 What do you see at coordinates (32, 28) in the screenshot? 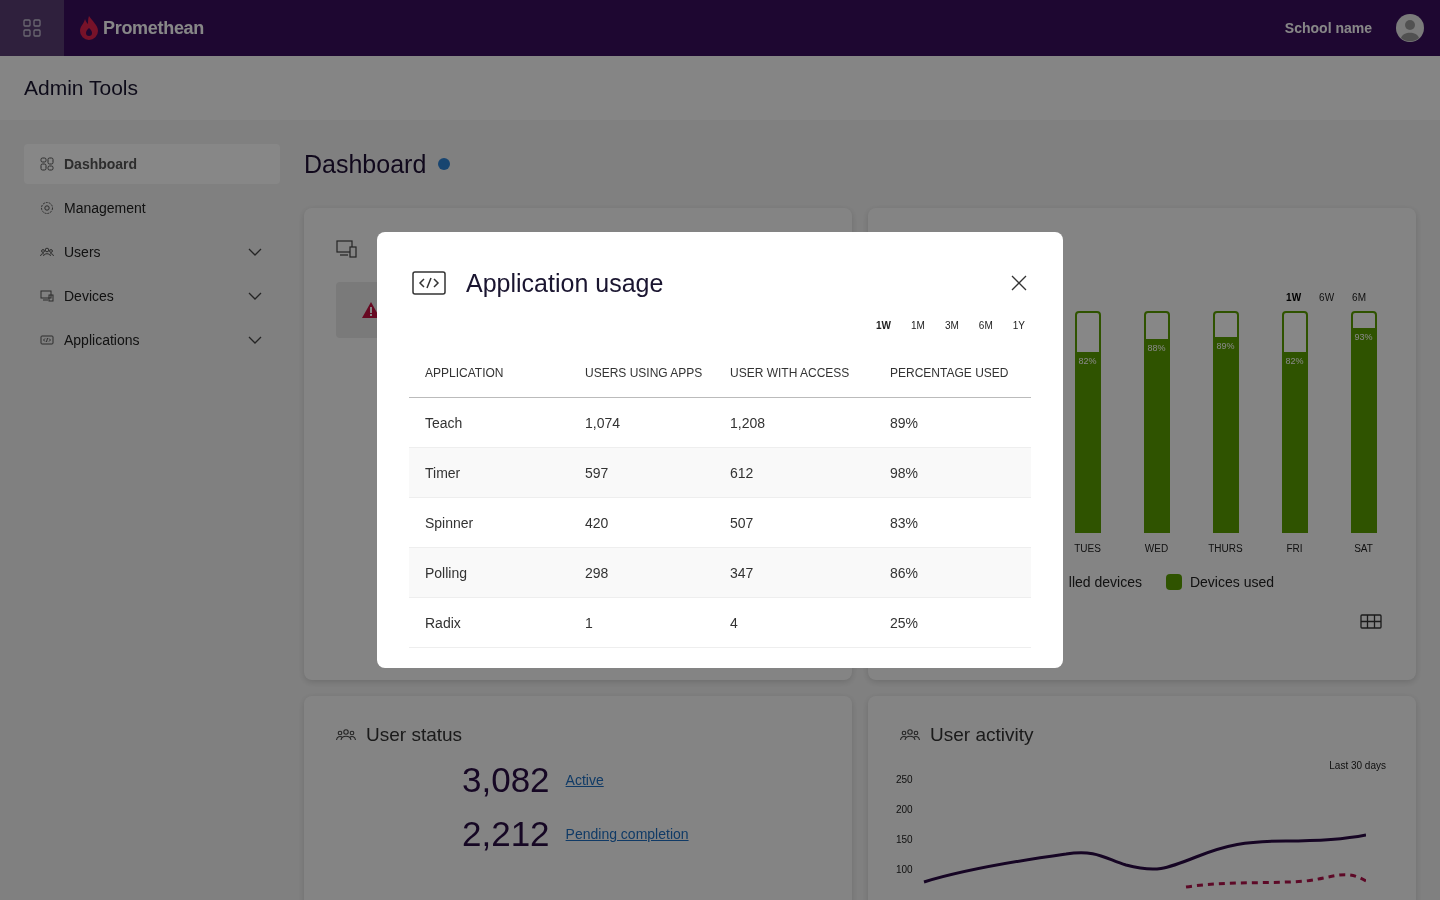
I see `grid-icon` at bounding box center [32, 28].